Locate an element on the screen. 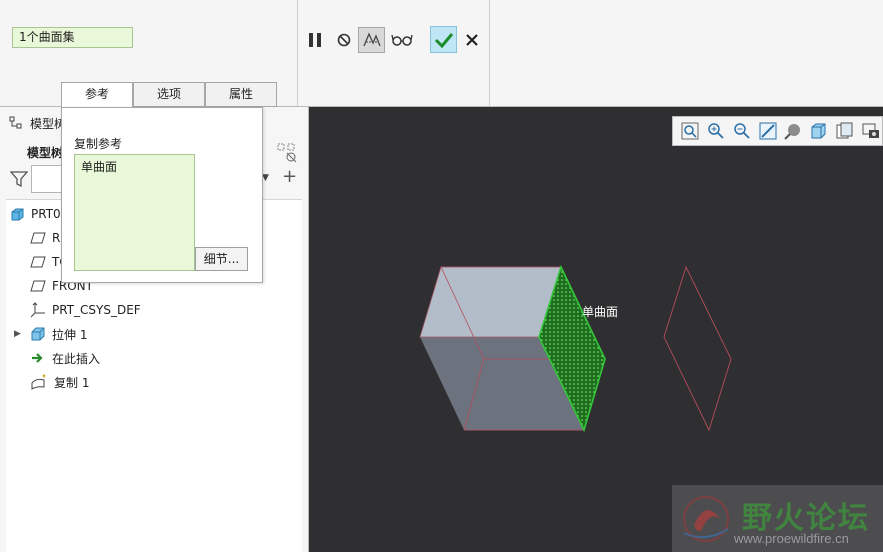 This screenshot has width=883, height=552. surface-callout-label: 单曲面 is located at coordinates (600, 312).